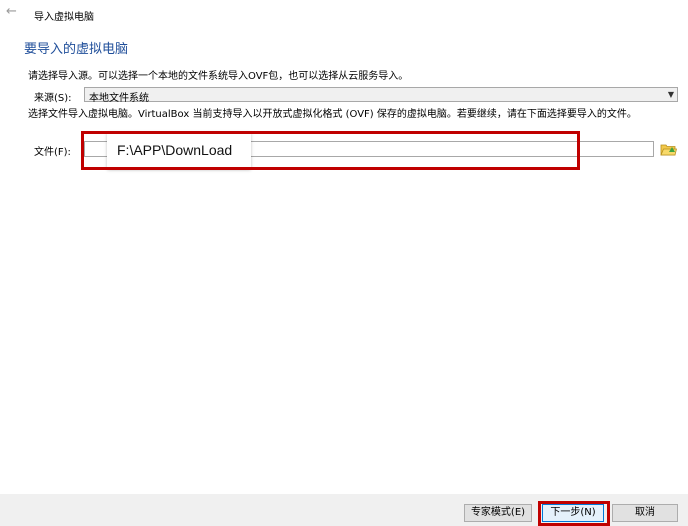  I want to click on cancel-button: 取消, so click(645, 513).